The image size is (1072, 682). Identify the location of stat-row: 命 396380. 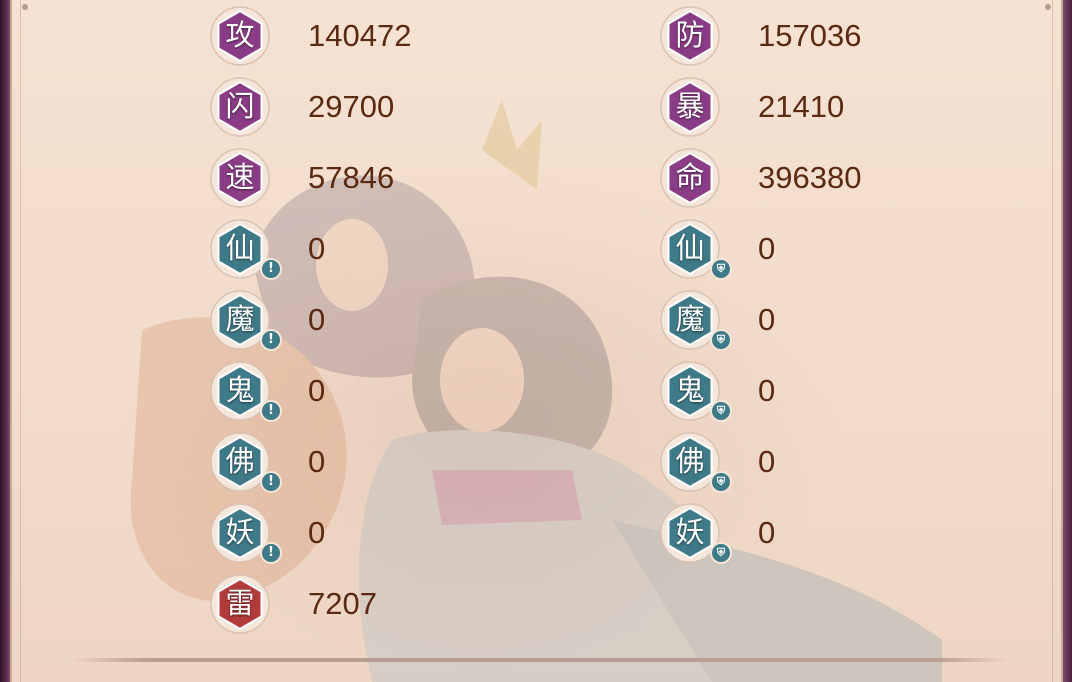
(820, 178).